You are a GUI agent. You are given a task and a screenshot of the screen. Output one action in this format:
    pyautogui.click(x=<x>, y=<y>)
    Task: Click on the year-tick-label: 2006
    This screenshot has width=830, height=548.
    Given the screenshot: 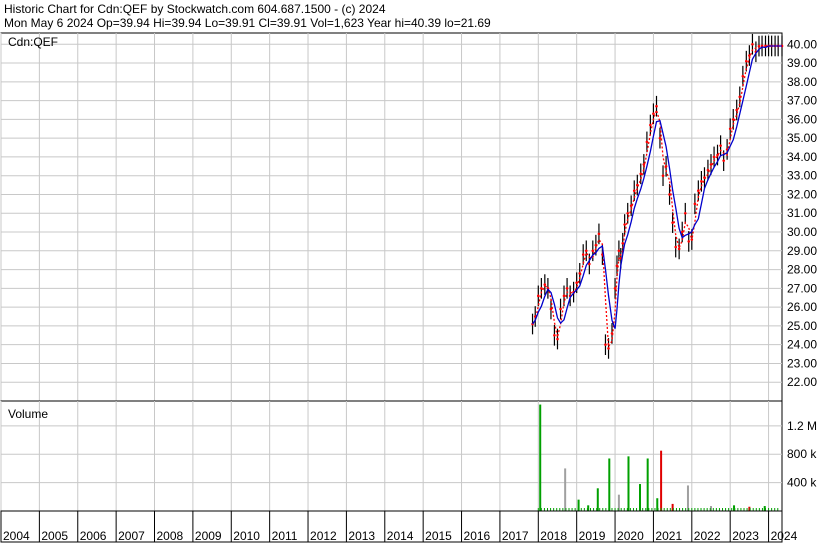 What is the action you would take?
    pyautogui.click(x=93, y=536)
    